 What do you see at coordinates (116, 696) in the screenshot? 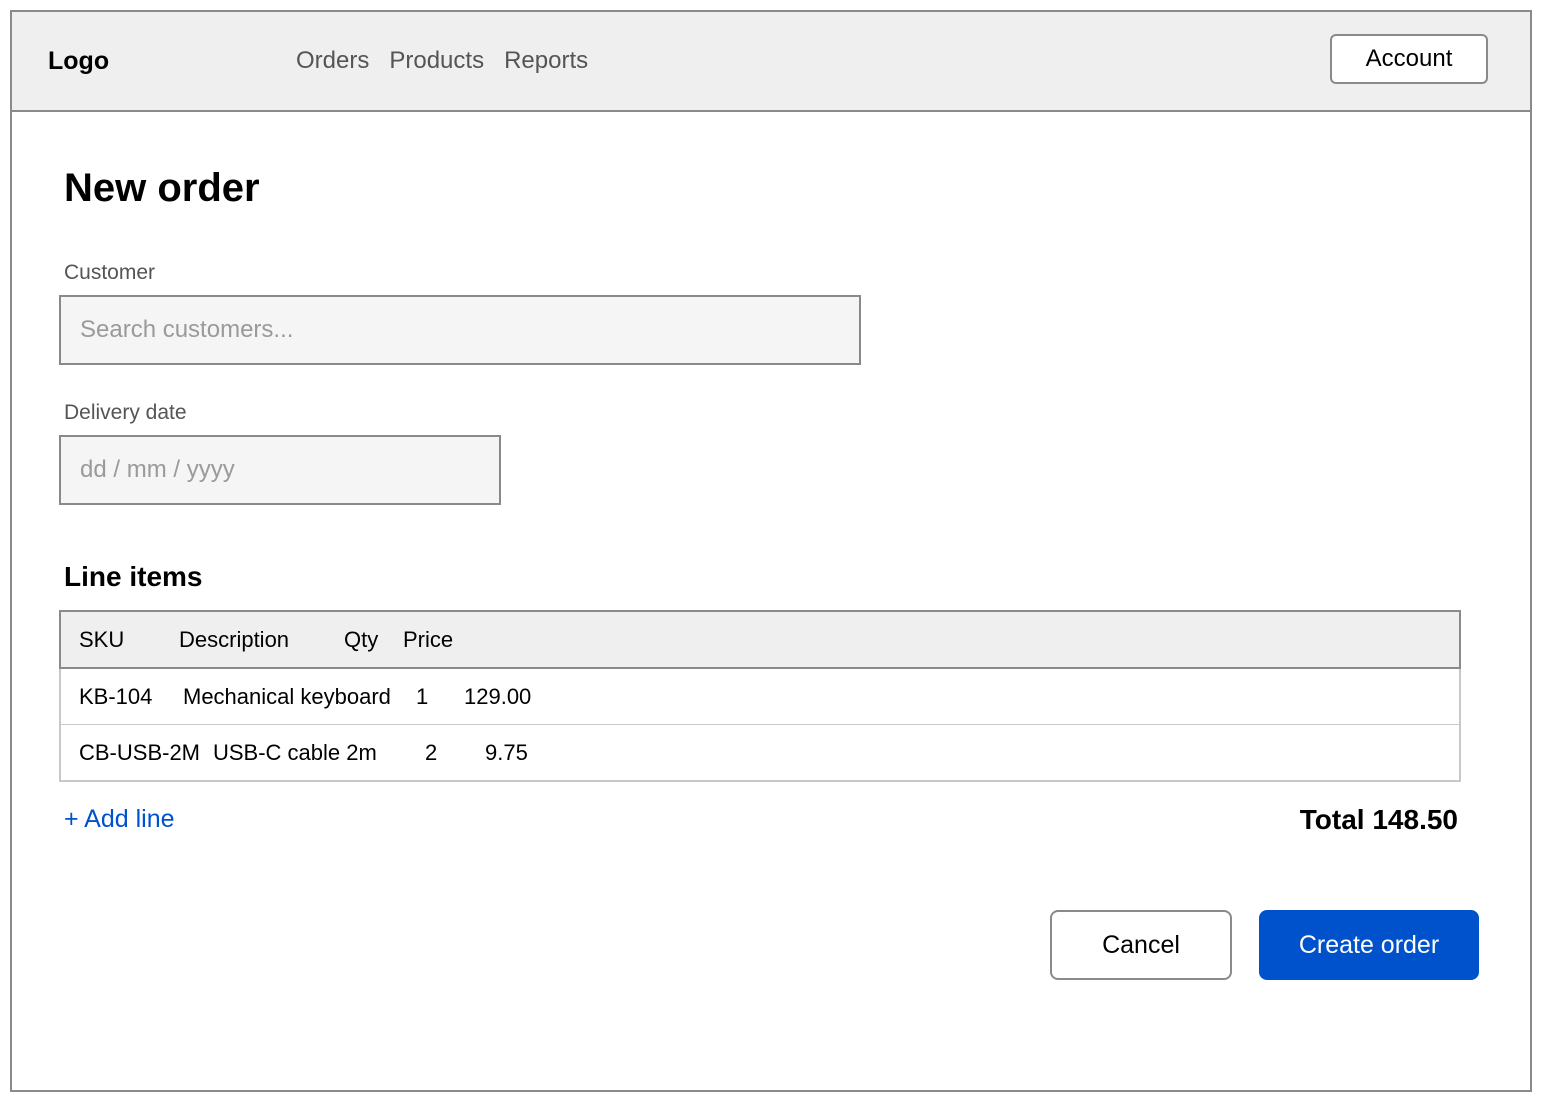
I see `cell-sku: KB-104` at bounding box center [116, 696].